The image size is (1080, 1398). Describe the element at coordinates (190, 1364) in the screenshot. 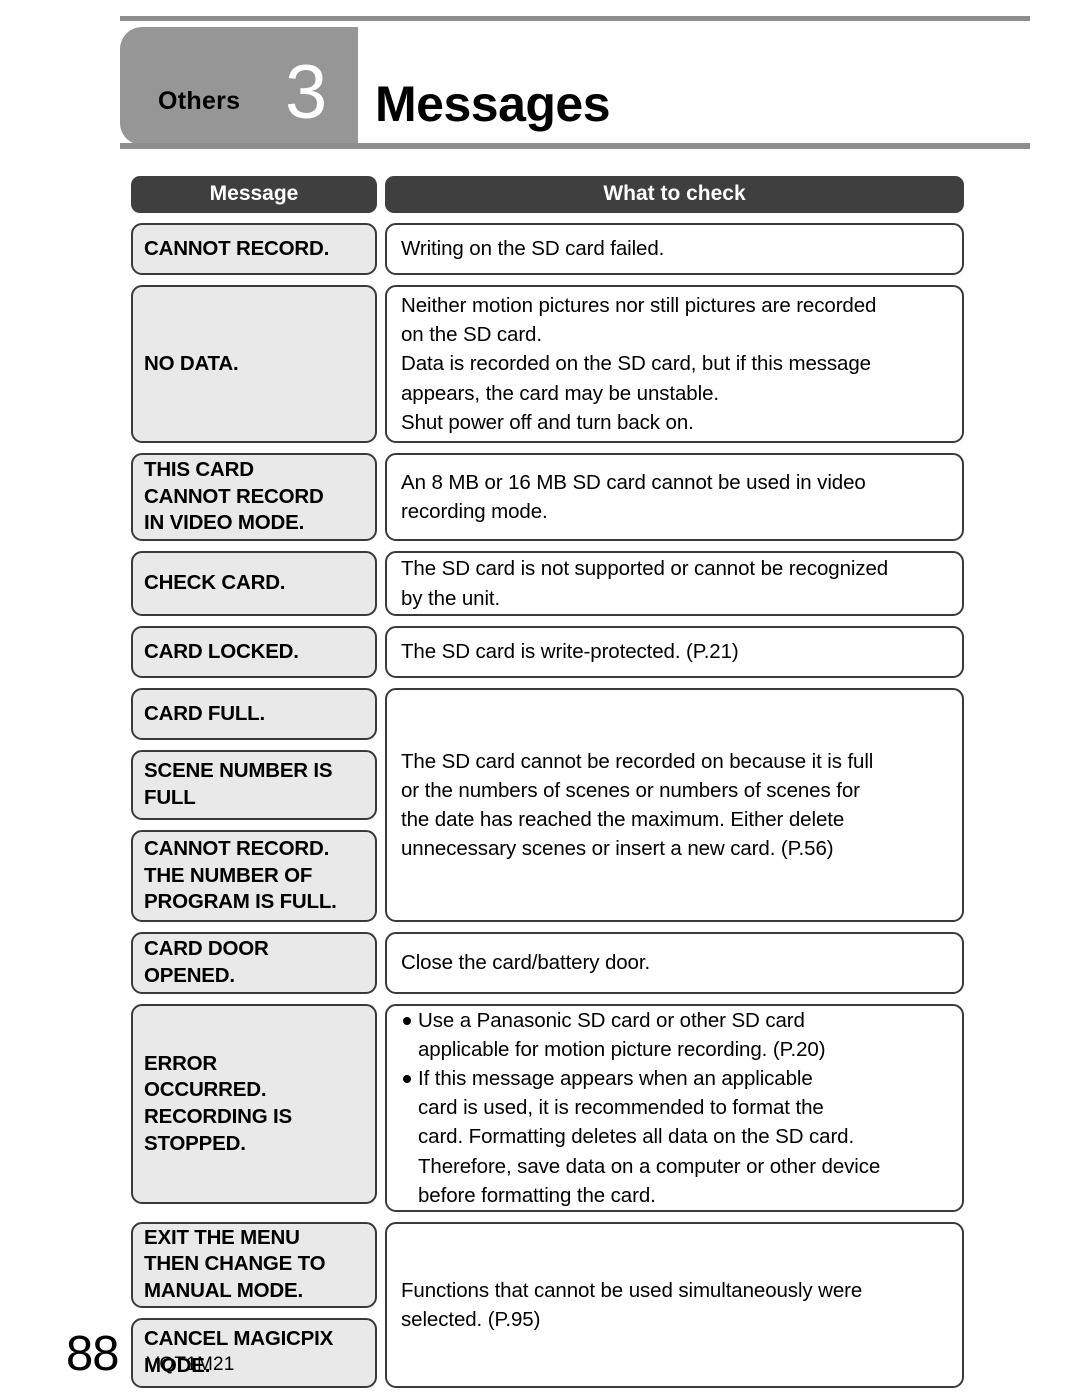

I see `document-code: VQT1M21` at that location.